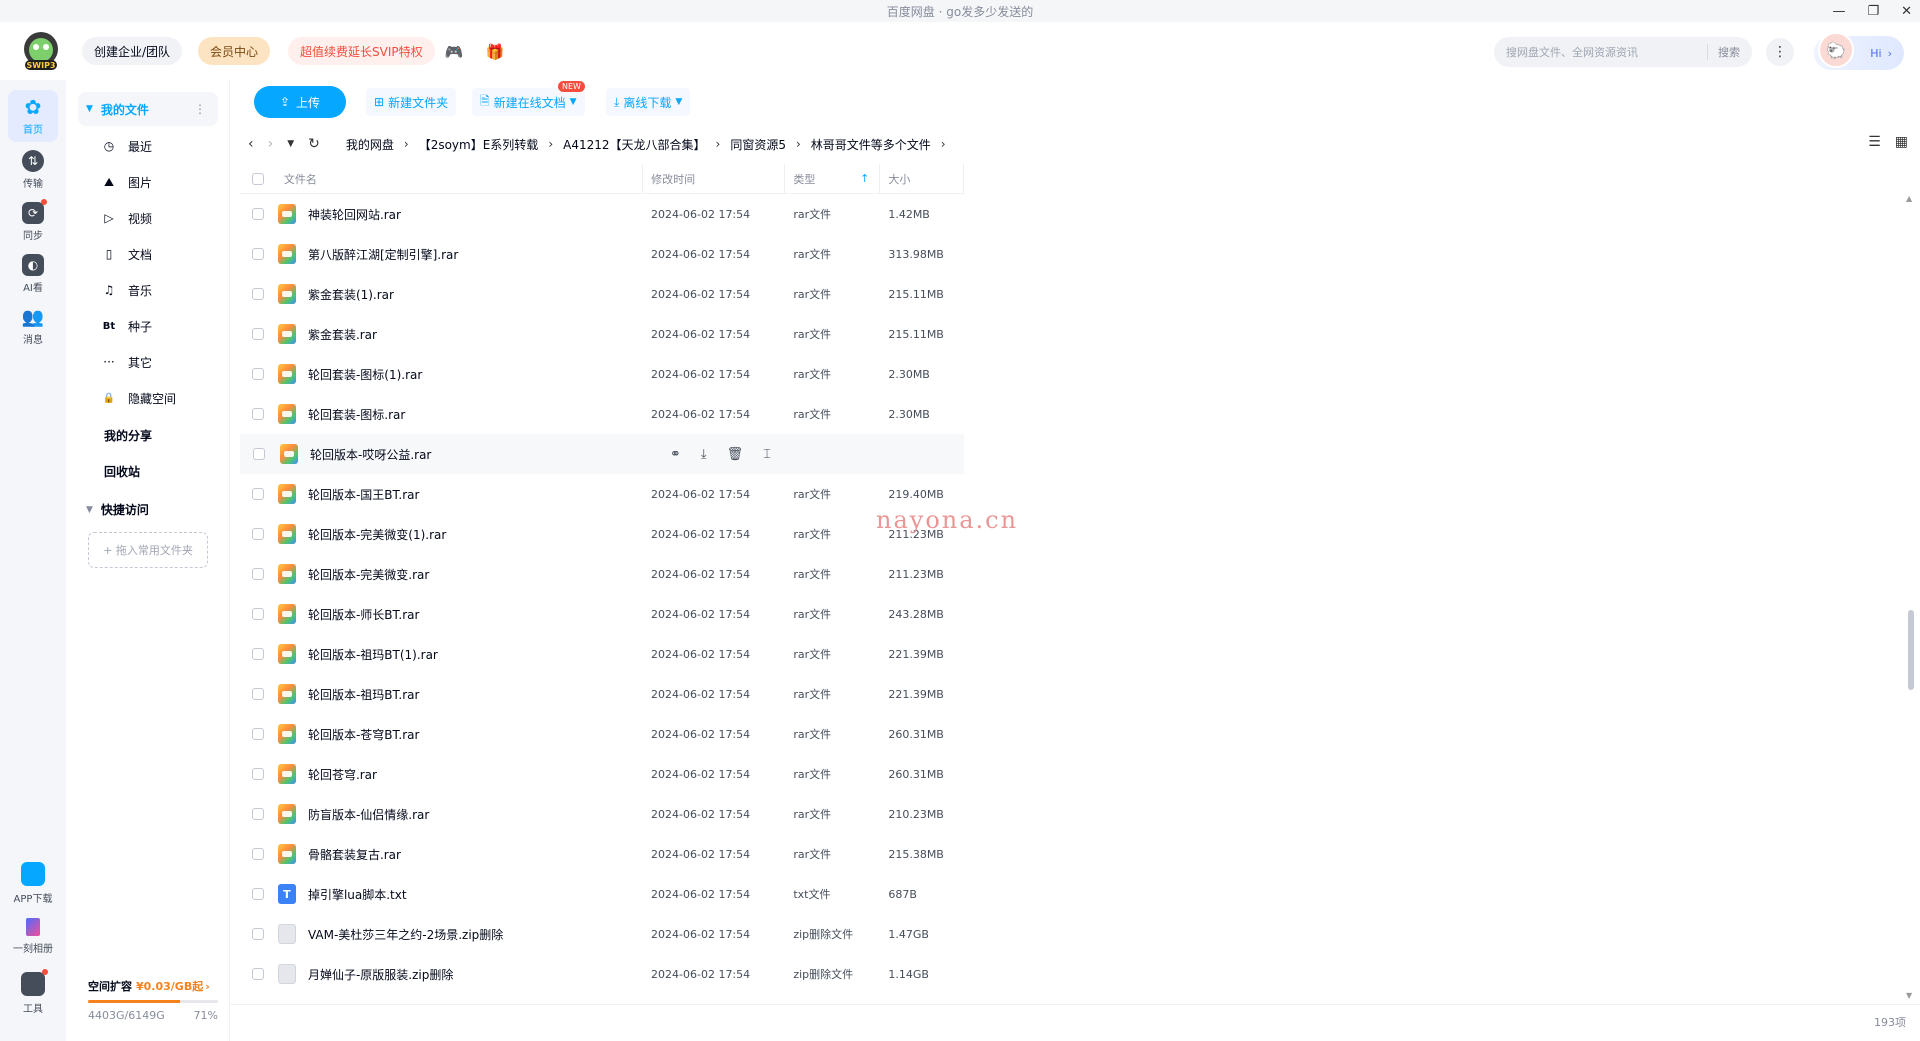  What do you see at coordinates (1729, 52) in the screenshot?
I see `search-button: 搜索` at bounding box center [1729, 52].